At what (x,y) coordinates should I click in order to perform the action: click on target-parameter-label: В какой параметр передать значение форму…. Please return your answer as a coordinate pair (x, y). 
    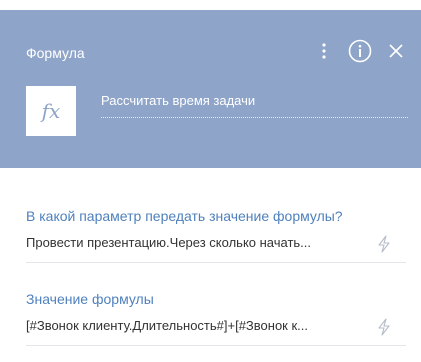
    Looking at the image, I should click on (184, 216).